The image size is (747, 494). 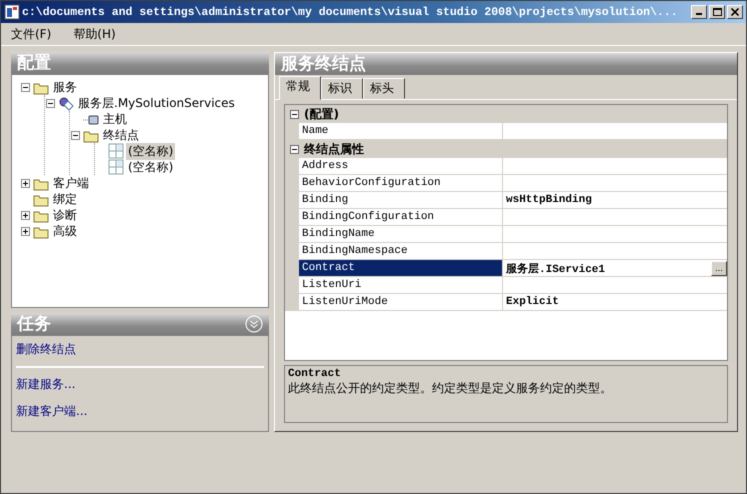 What do you see at coordinates (65, 199) in the screenshot?
I see `tree-item: 绑定` at bounding box center [65, 199].